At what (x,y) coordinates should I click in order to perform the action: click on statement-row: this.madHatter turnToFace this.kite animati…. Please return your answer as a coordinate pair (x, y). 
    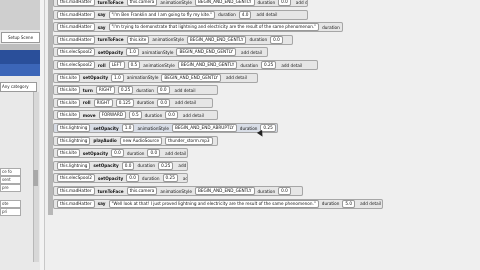
    Looking at the image, I should click on (173, 39).